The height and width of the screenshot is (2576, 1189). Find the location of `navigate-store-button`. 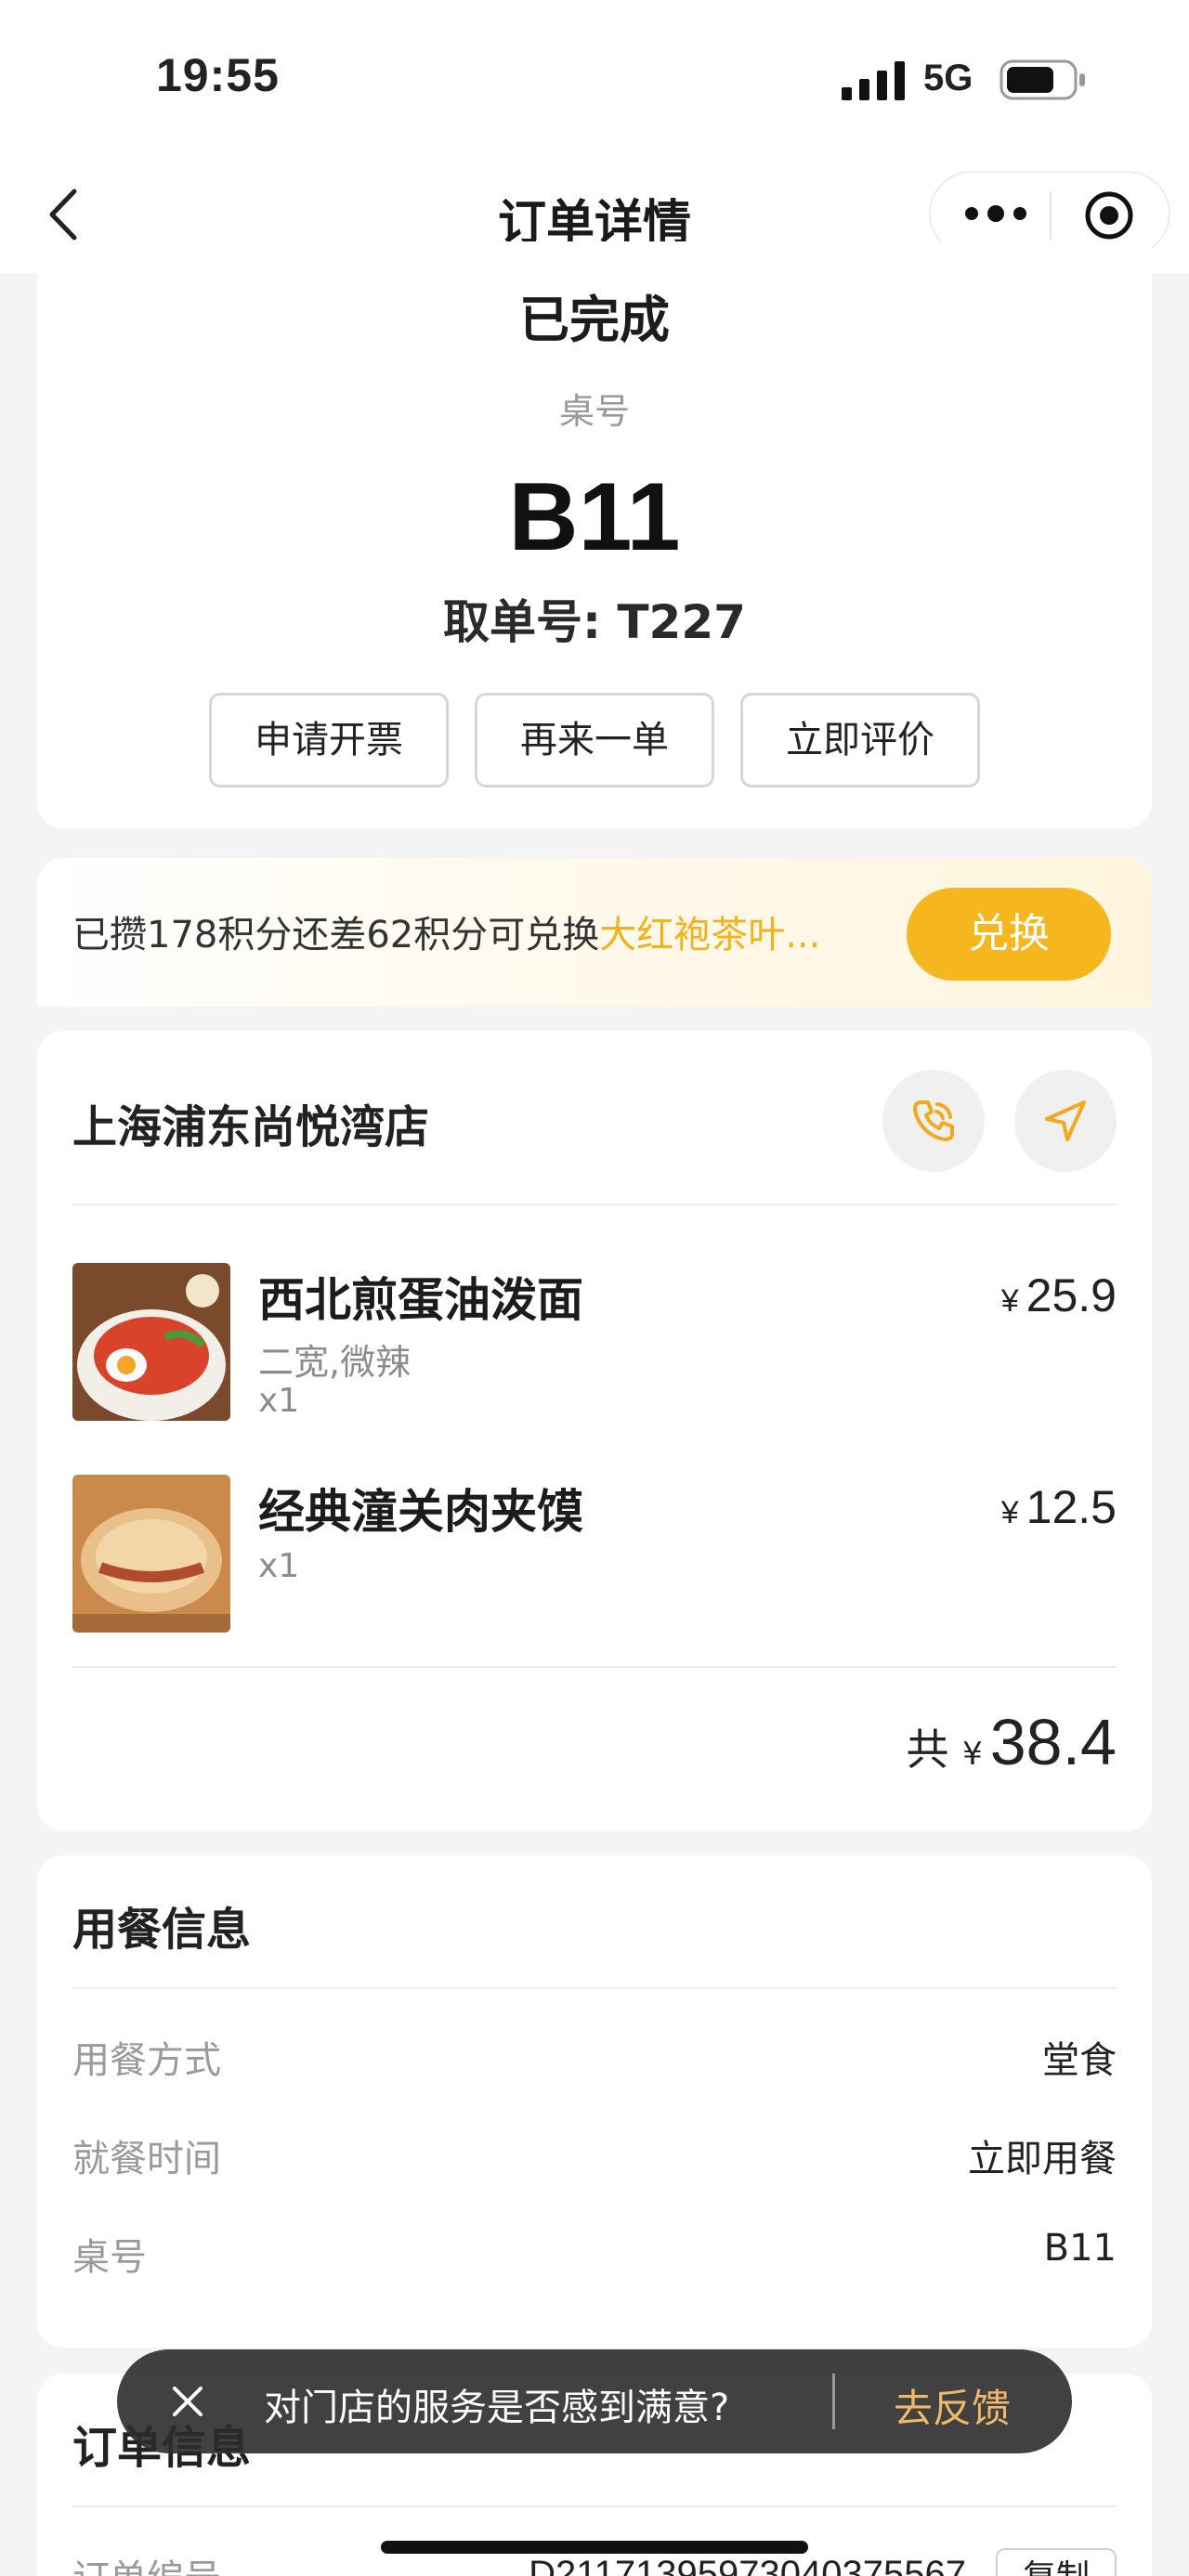

navigate-store-button is located at coordinates (1065, 1121).